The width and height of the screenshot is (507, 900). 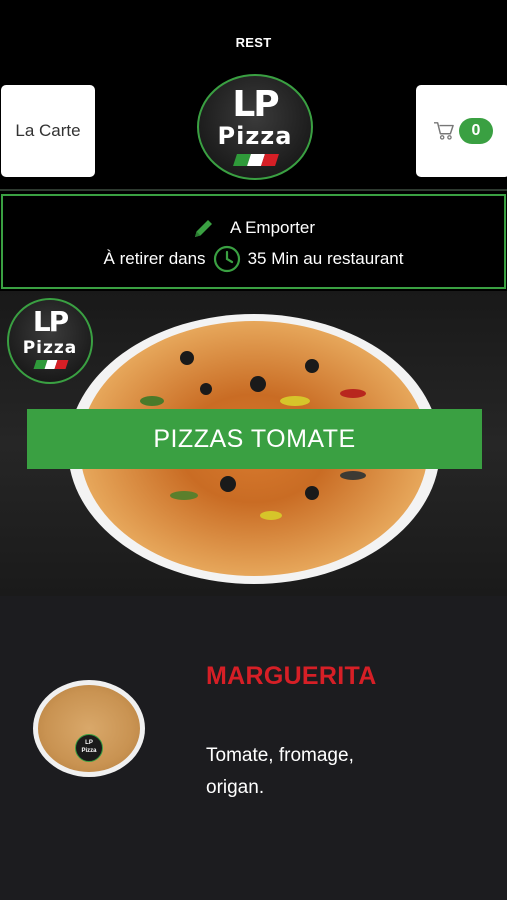 What do you see at coordinates (476, 131) in the screenshot?
I see `cart-count-badge: 0` at bounding box center [476, 131].